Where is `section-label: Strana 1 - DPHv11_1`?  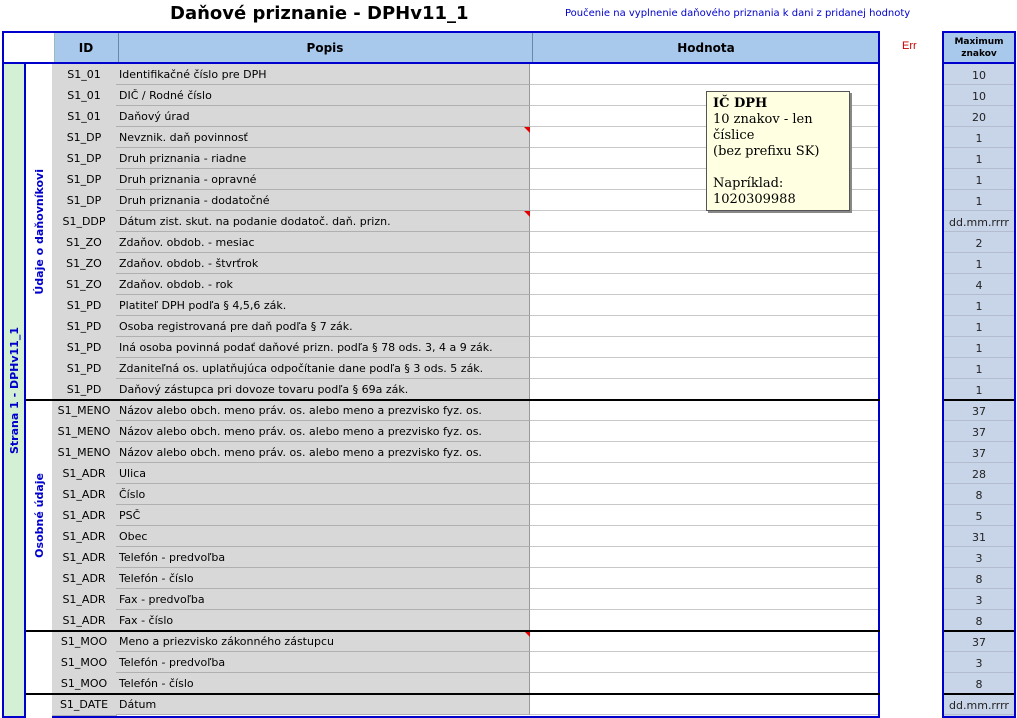
section-label: Strana 1 - DPHv11_1 is located at coordinates (14, 391).